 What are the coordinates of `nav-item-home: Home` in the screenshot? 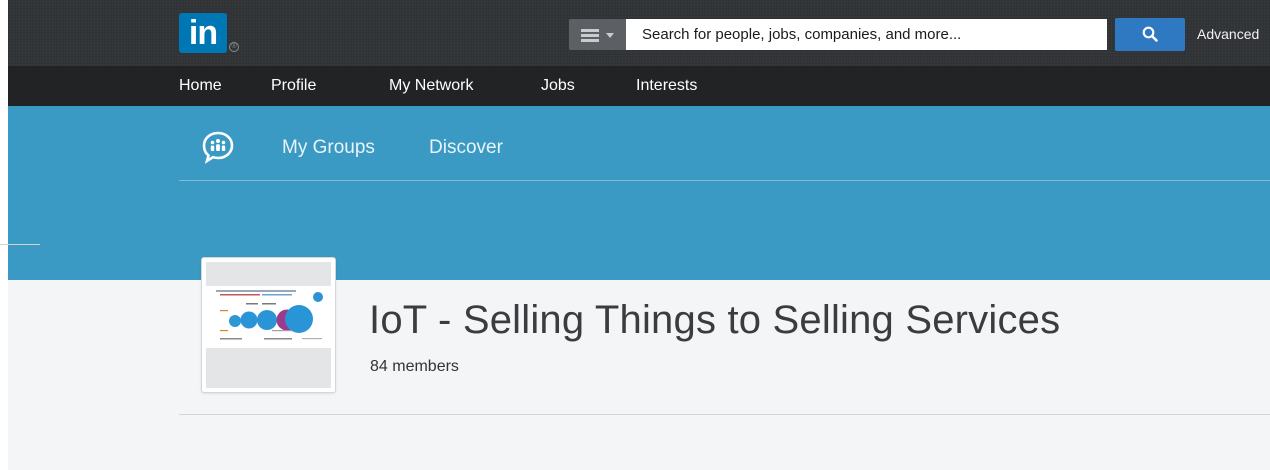 It's located at (200, 86).